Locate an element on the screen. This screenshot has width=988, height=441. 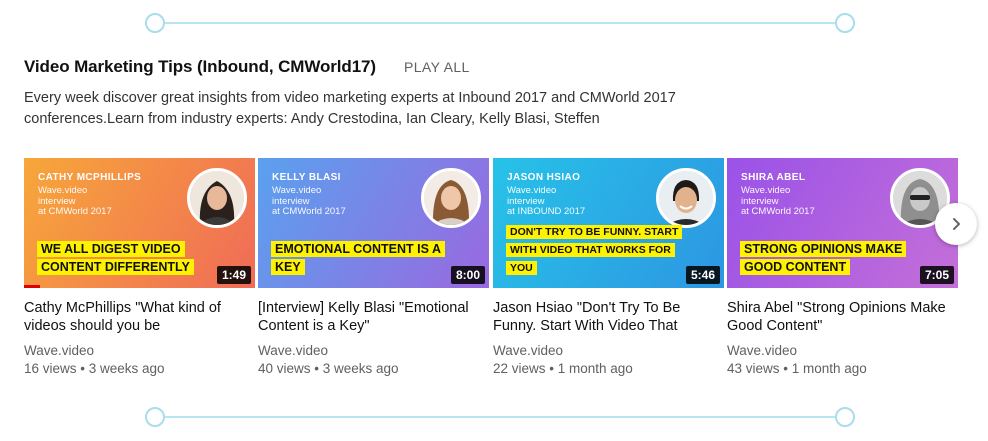
video-meta: 22 views • 1 month ago is located at coordinates (563, 368).